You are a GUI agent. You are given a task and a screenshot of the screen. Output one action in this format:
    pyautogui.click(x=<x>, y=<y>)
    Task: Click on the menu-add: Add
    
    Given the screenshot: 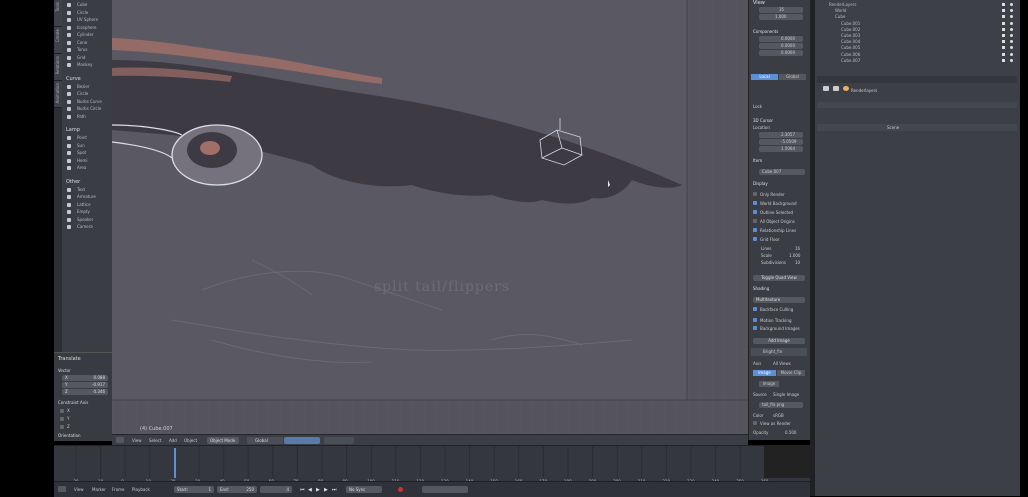 What is the action you would take?
    pyautogui.click(x=173, y=440)
    